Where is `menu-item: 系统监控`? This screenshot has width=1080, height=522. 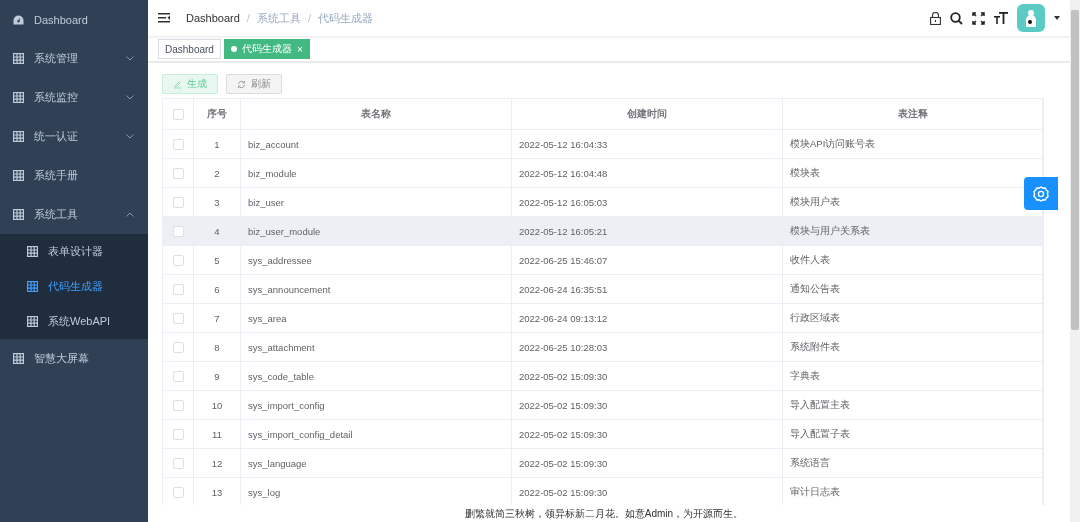 menu-item: 系统监控 is located at coordinates (74, 97).